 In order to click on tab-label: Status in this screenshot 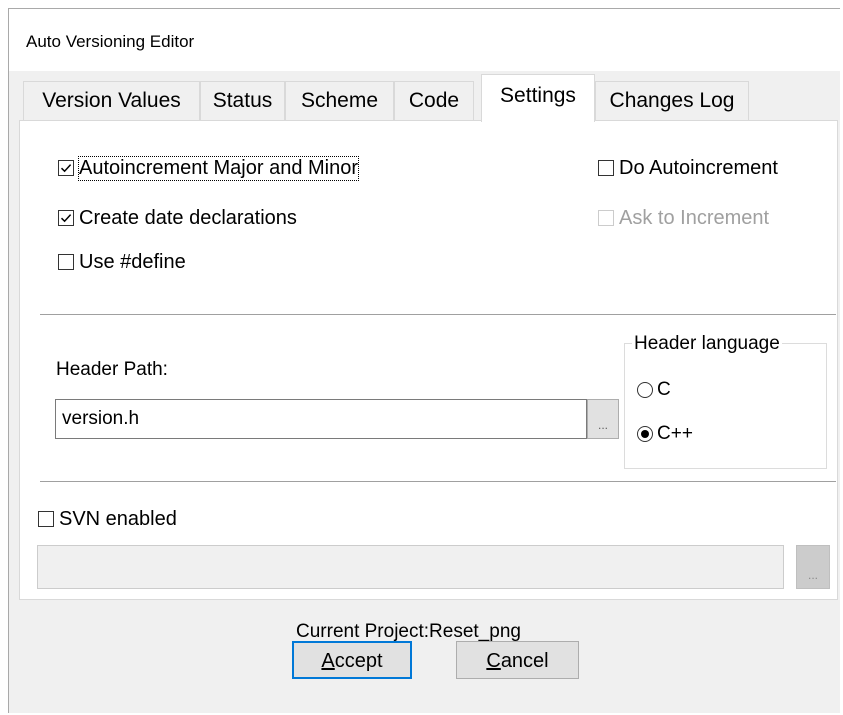, I will do `click(242, 100)`.